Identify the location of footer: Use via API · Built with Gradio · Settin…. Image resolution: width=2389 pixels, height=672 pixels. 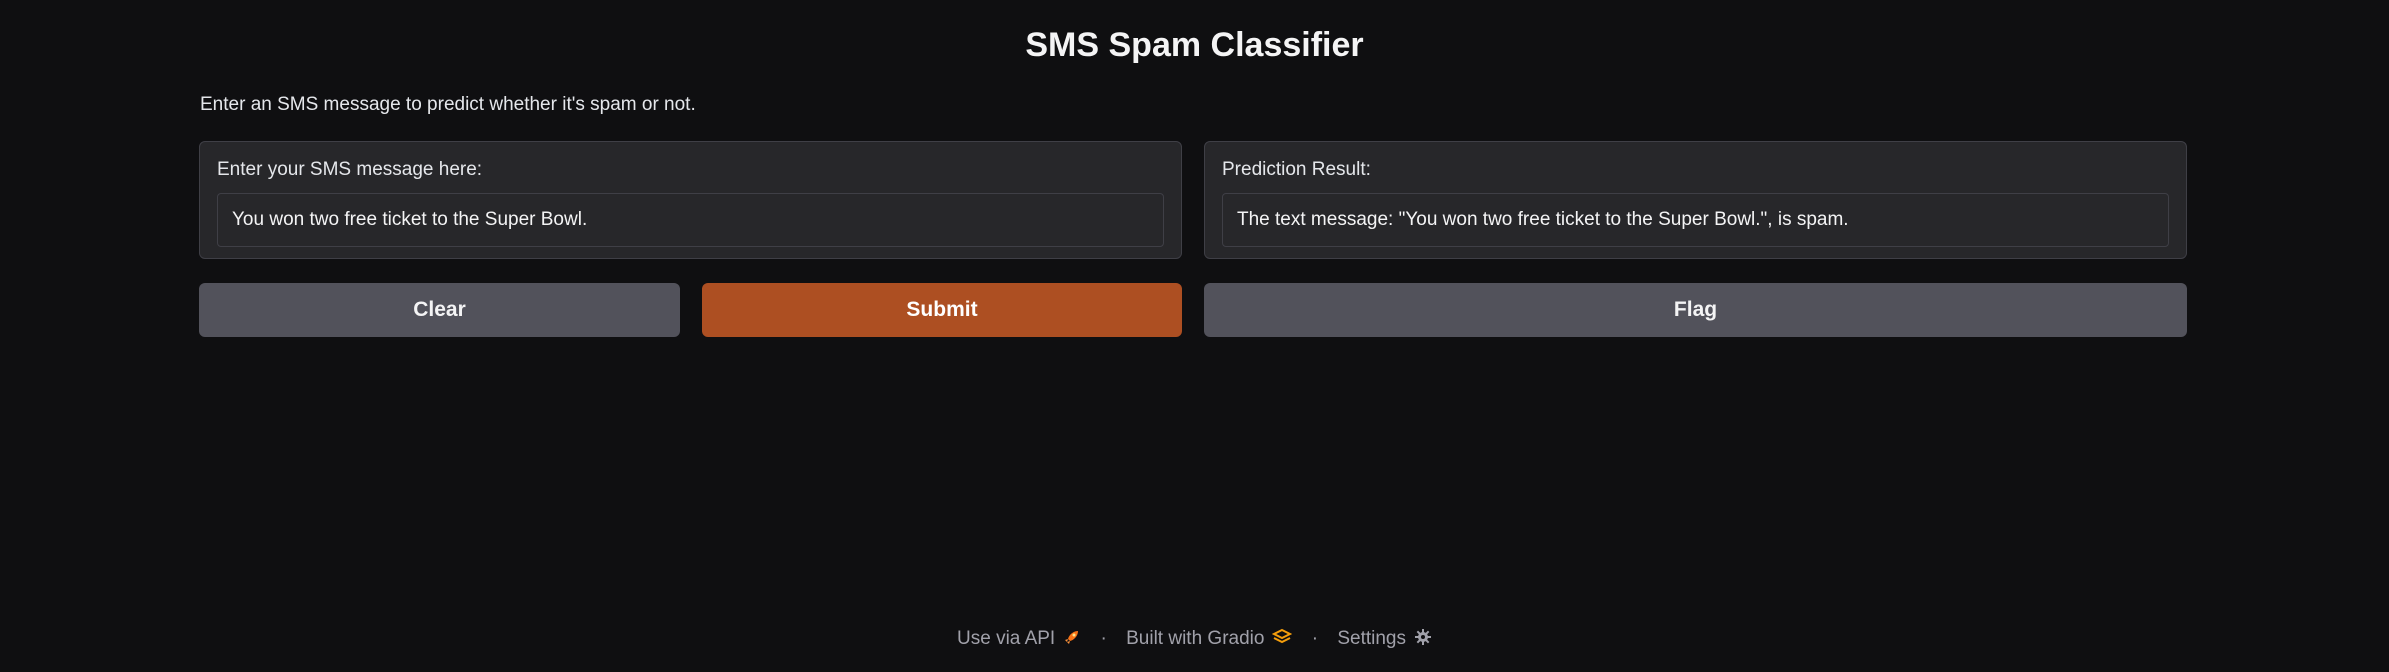
(1194, 639).